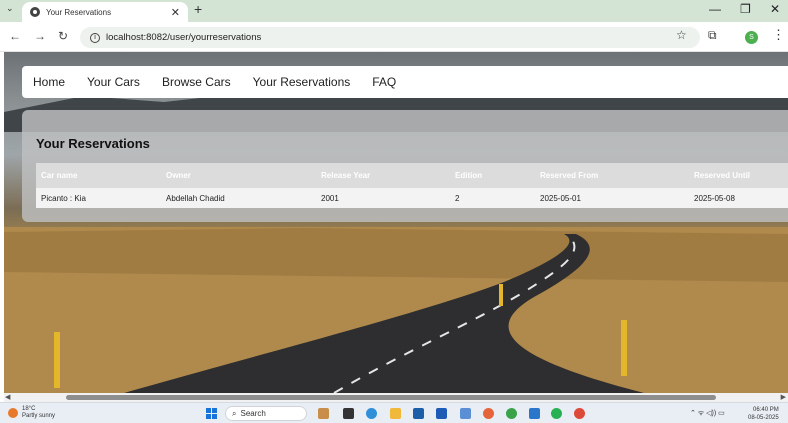  What do you see at coordinates (534, 413) in the screenshot?
I see `word-icon` at bounding box center [534, 413].